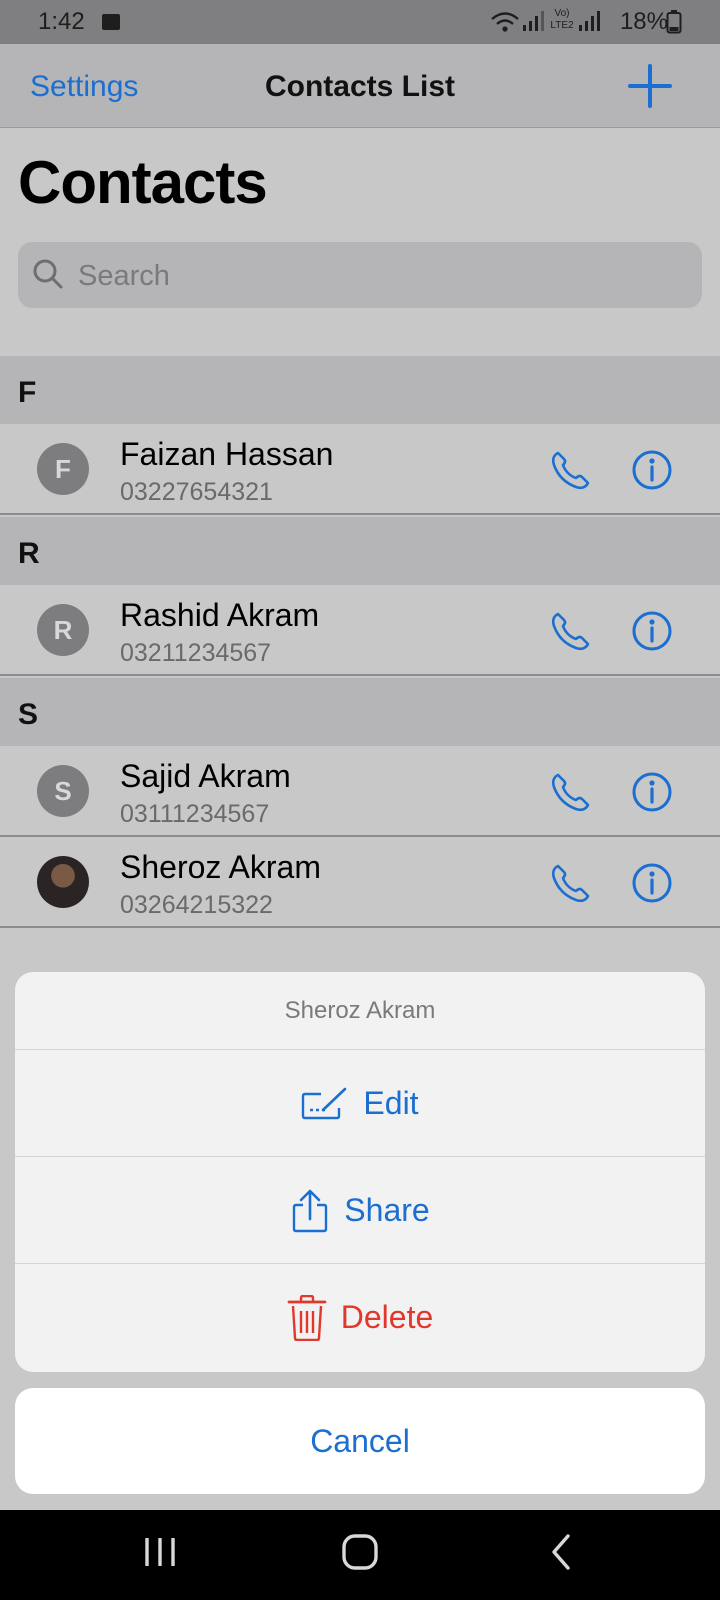  Describe the element at coordinates (505, 22) in the screenshot. I see `wifi-icon` at that location.